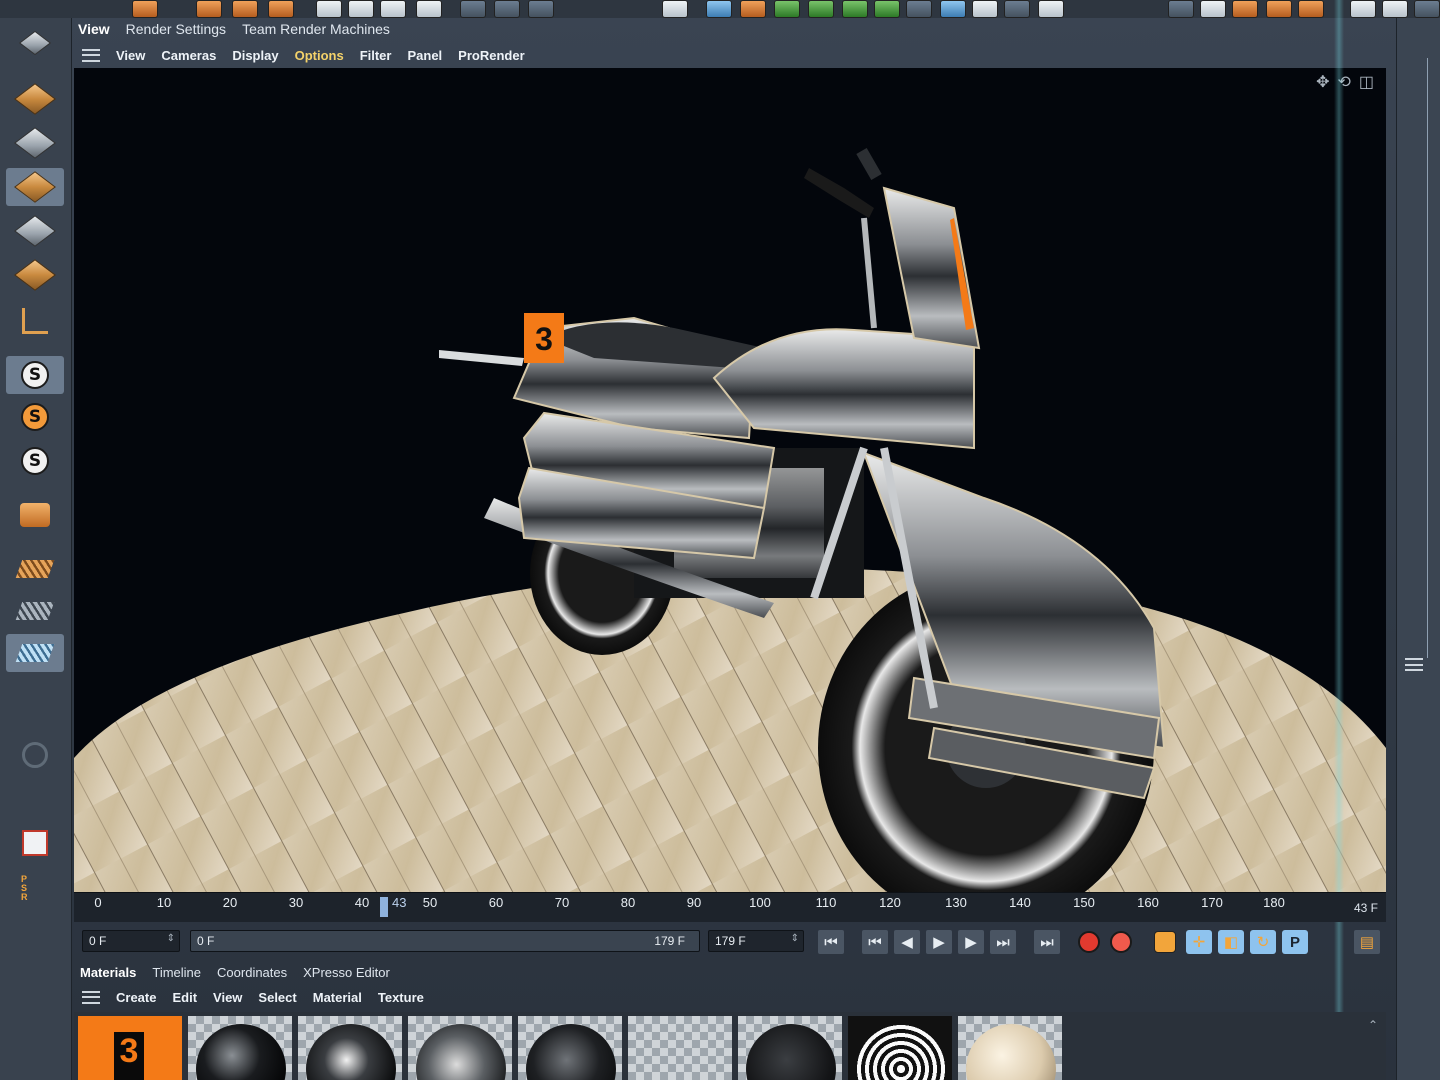  I want to click on menu-display: Display, so click(255, 55).